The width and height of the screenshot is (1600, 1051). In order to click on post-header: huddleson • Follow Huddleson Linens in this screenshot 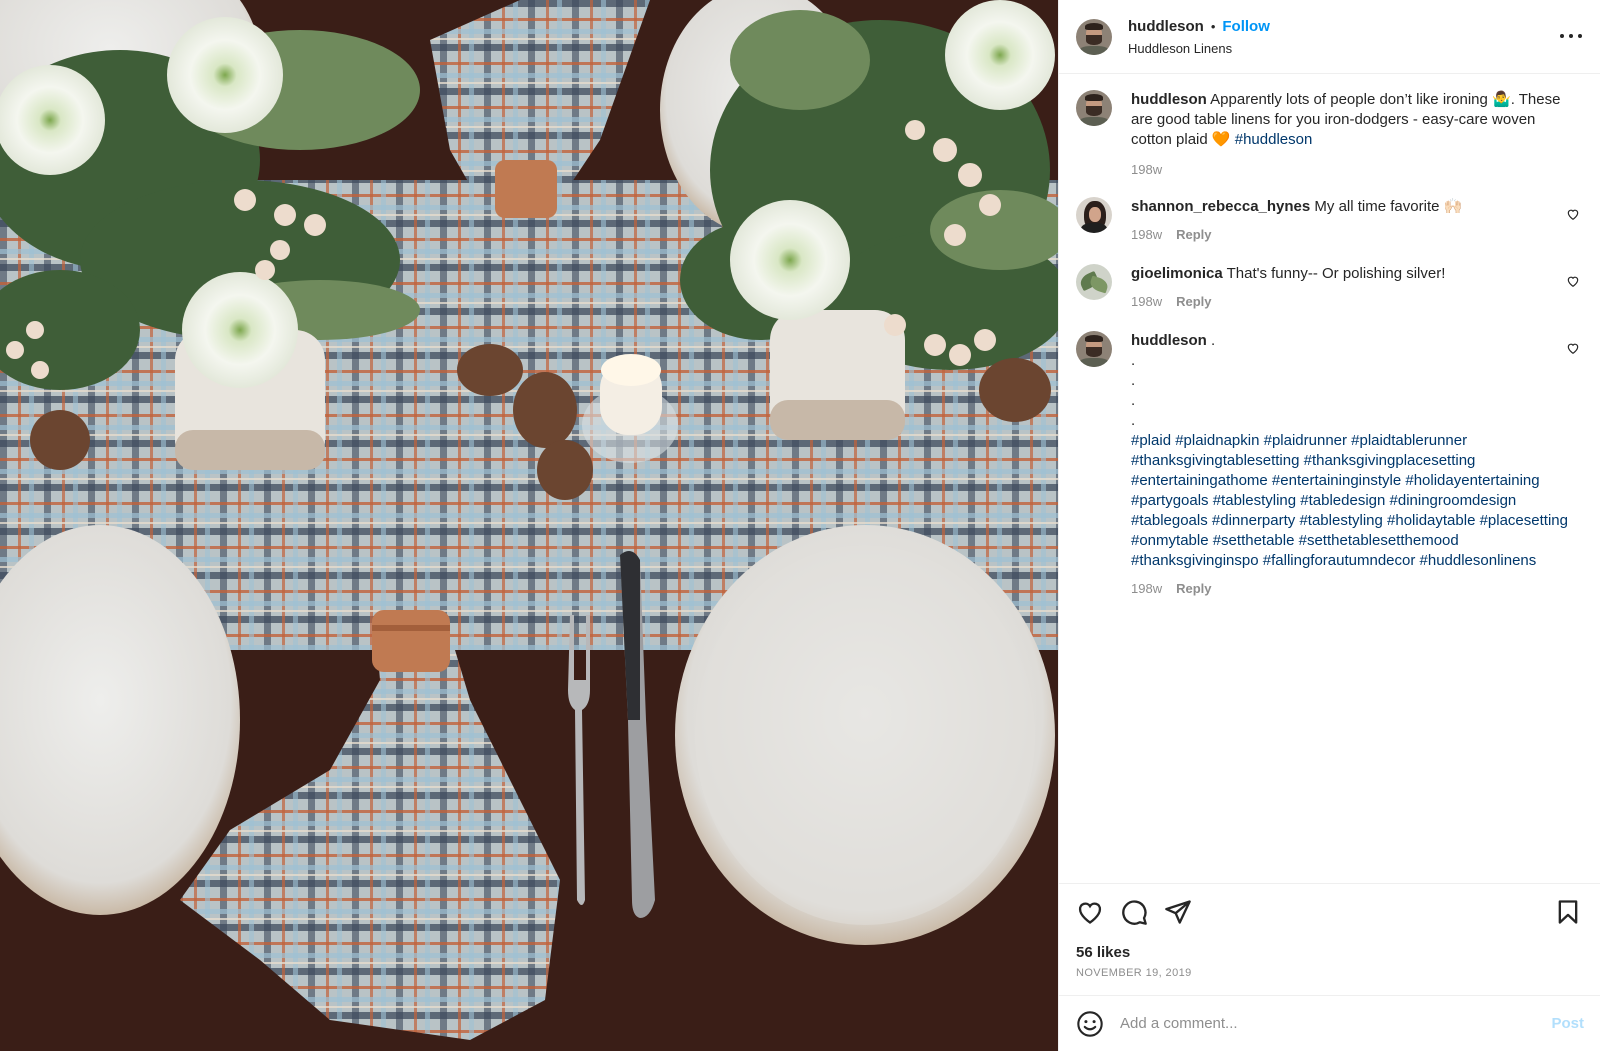, I will do `click(1329, 37)`.